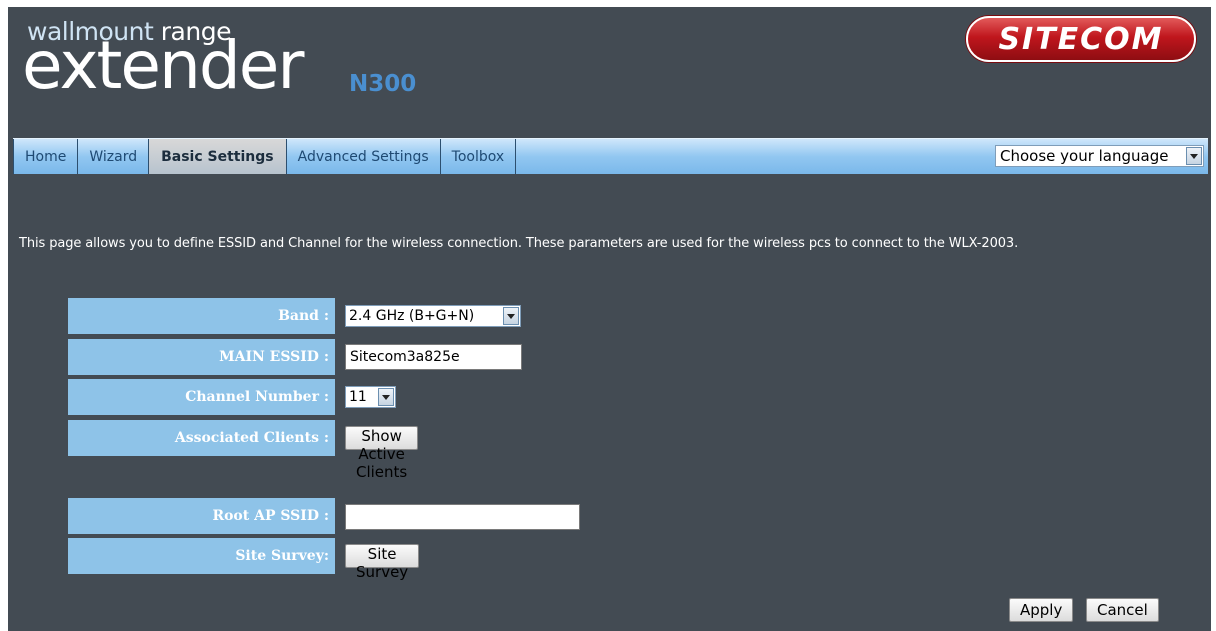 This screenshot has height=631, width=1216. What do you see at coordinates (364, 156) in the screenshot?
I see `tab-advanced-settings: Advanced Settings` at bounding box center [364, 156].